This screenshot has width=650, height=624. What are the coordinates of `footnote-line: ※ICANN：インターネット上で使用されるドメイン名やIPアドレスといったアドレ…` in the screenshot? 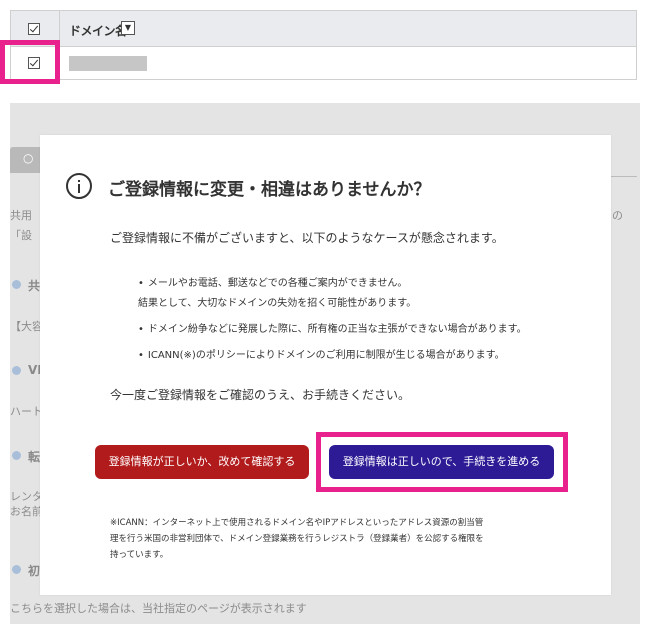 It's located at (297, 523).